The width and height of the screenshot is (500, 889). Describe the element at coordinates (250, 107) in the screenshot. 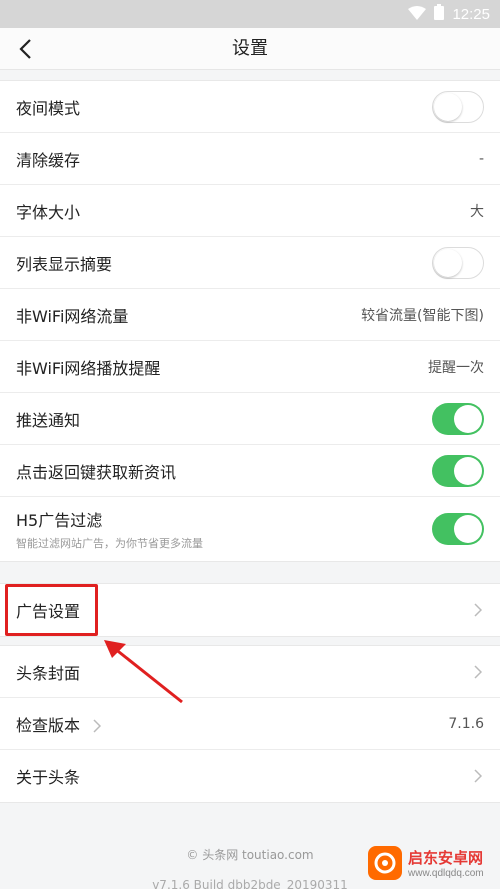

I see `setting-night-mode: 夜间模式` at that location.